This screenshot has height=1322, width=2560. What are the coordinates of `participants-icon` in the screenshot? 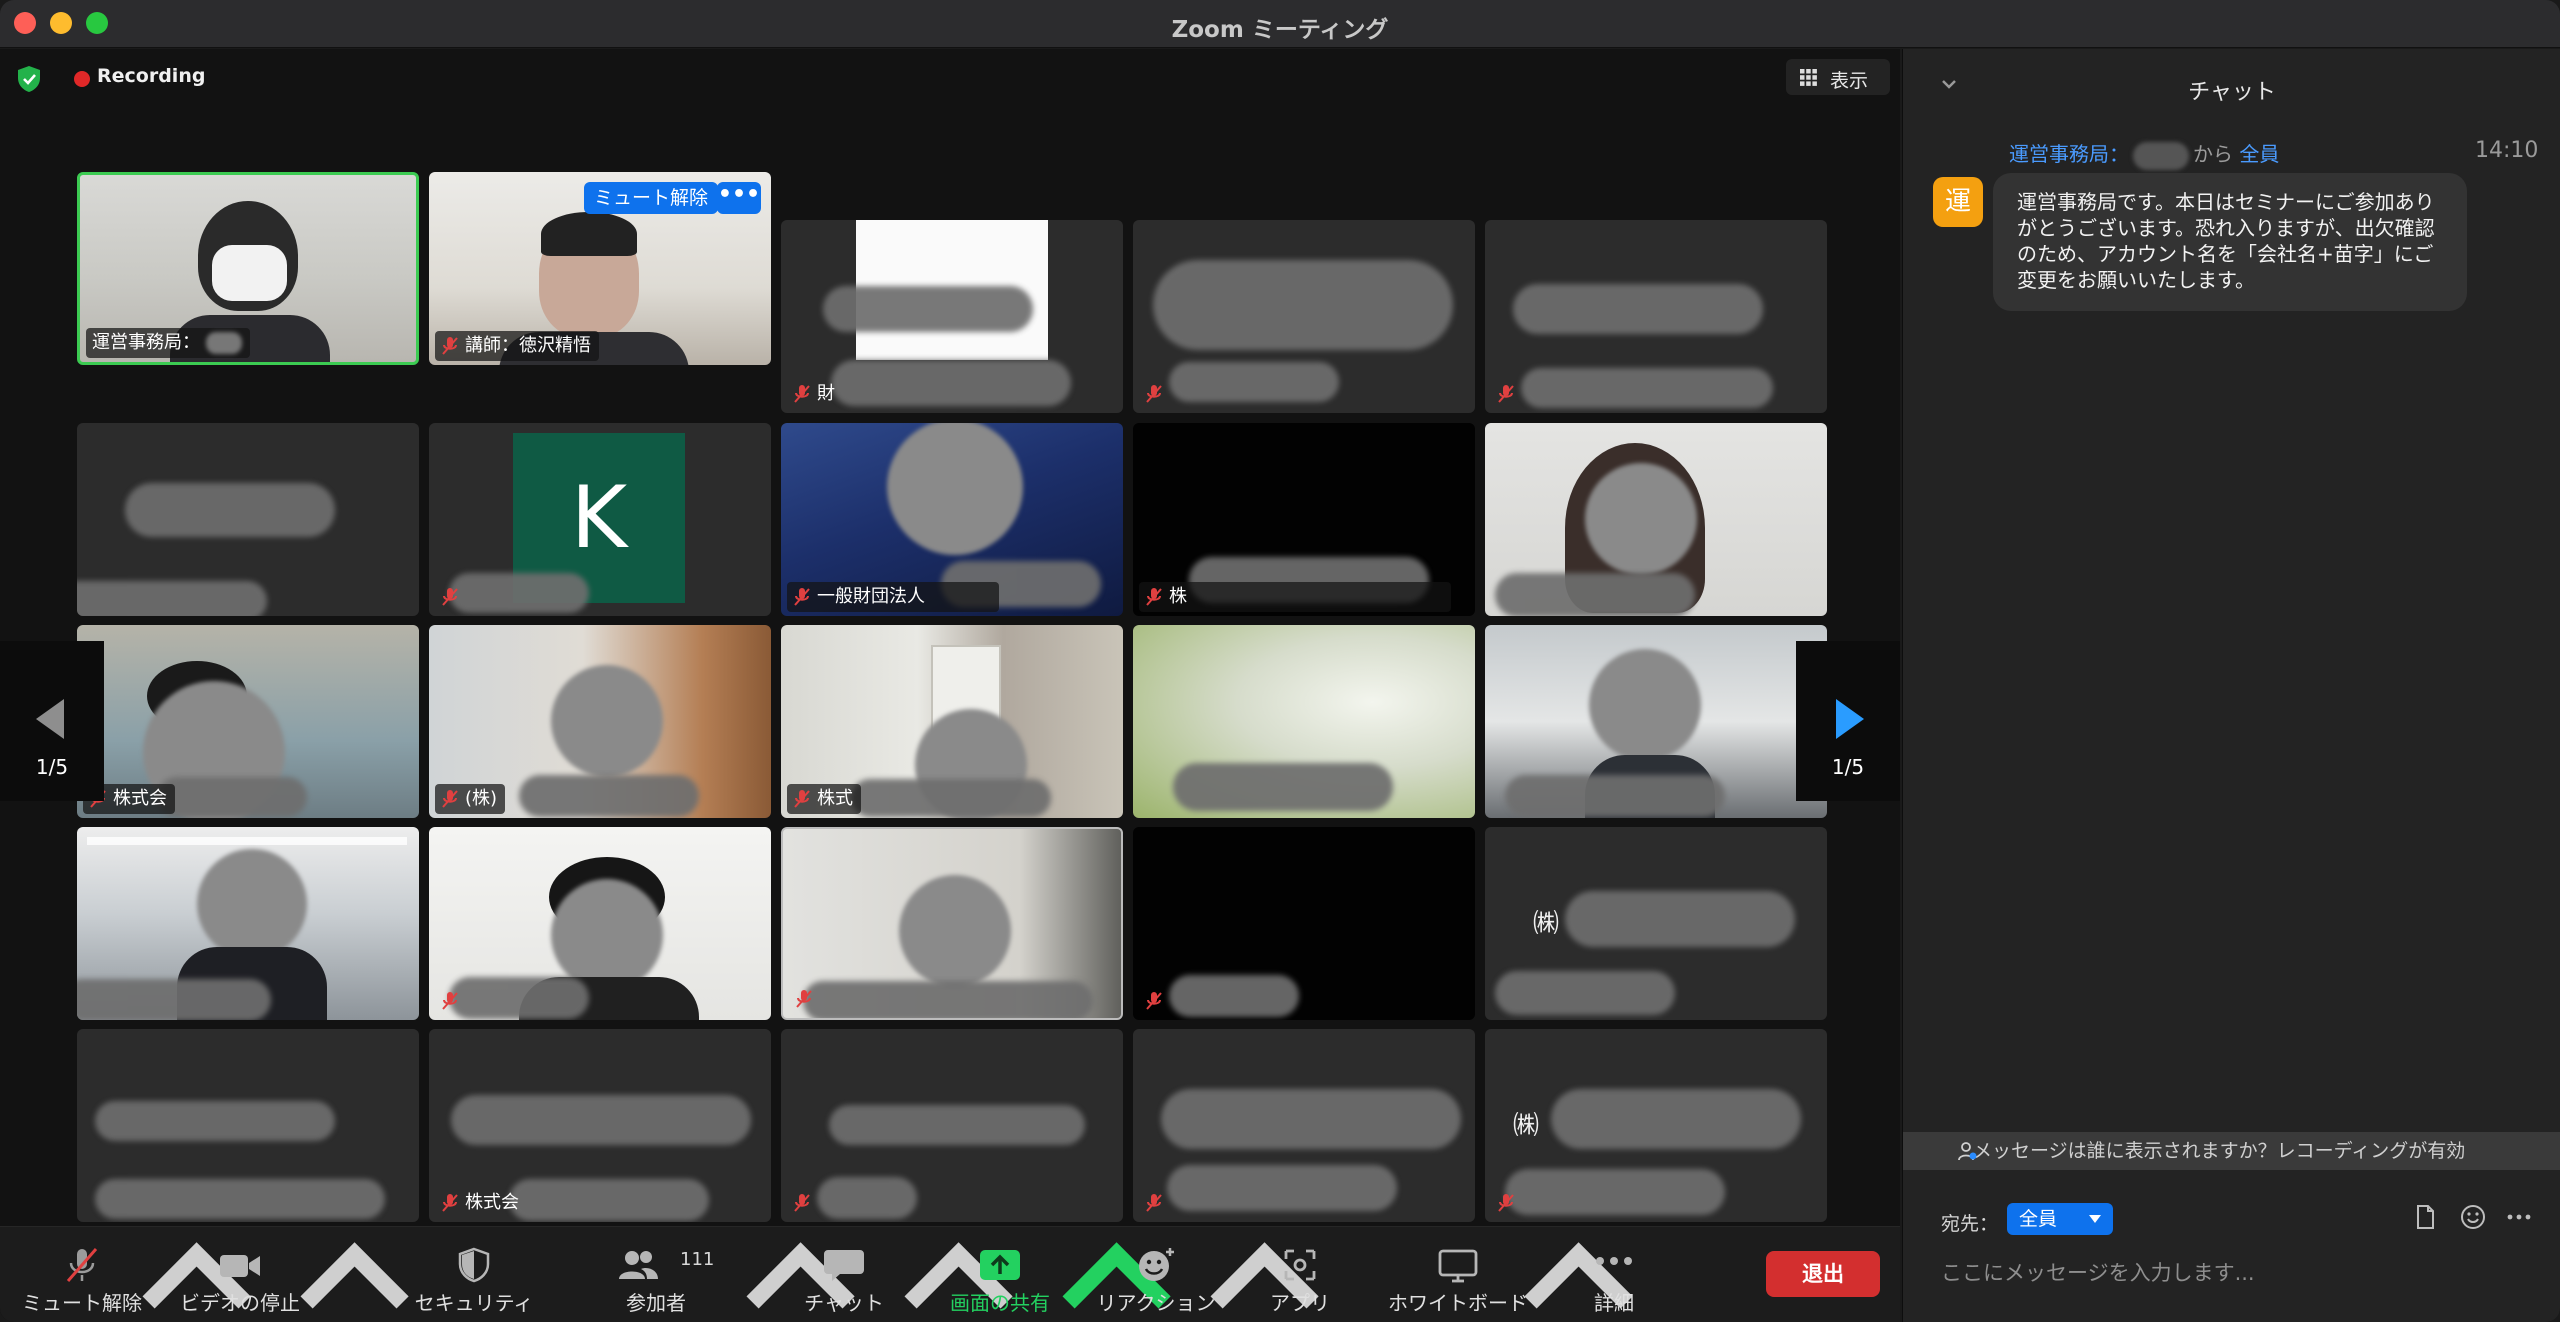 It's located at (638, 1265).